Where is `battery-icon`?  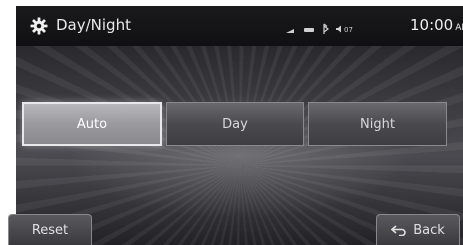 battery-icon is located at coordinates (309, 30).